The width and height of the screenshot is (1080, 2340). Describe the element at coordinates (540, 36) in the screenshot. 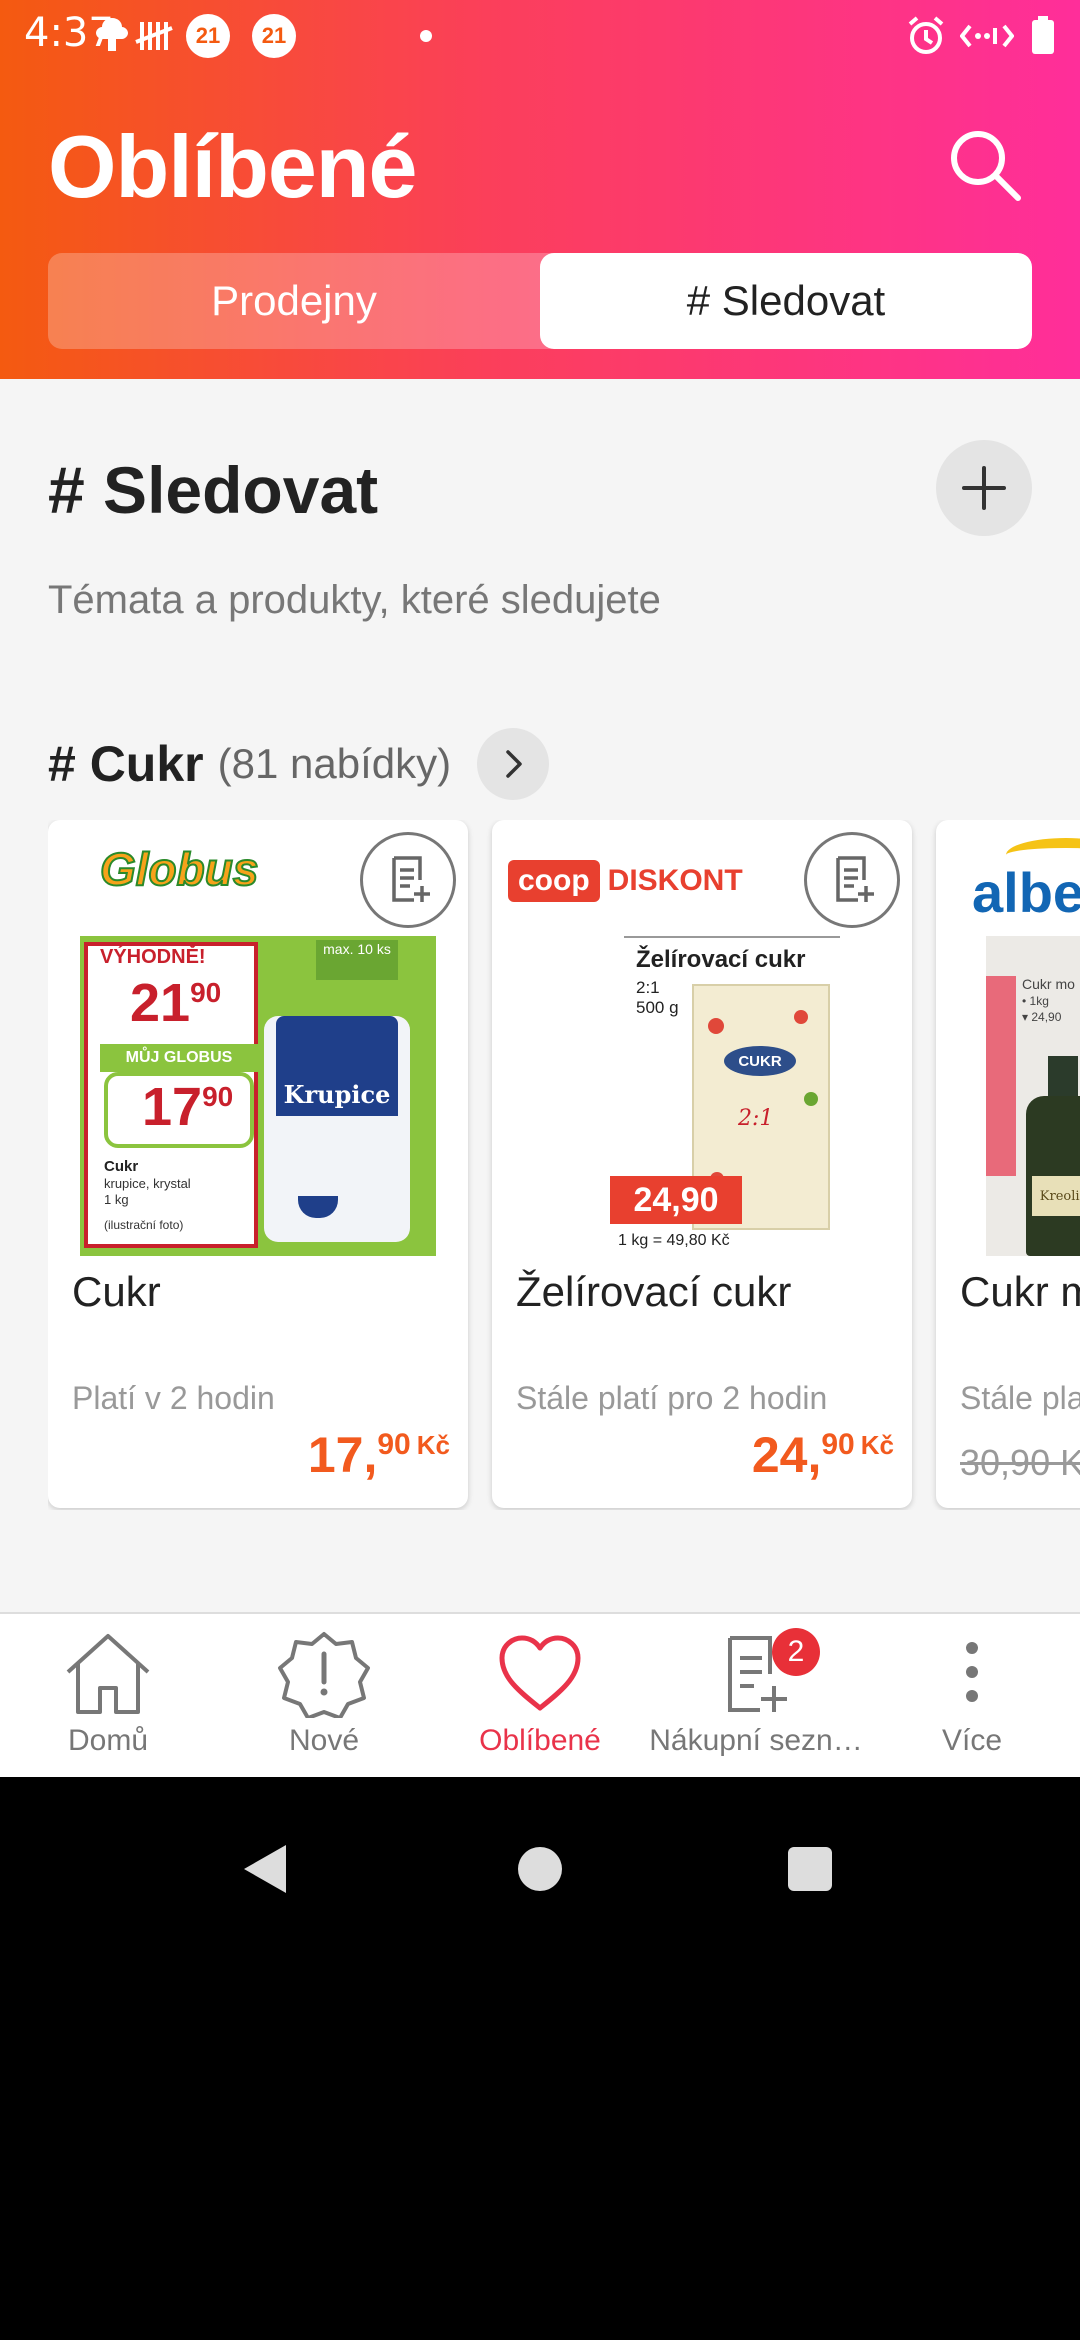

I see `status-bar: 4:37 21 21` at that location.